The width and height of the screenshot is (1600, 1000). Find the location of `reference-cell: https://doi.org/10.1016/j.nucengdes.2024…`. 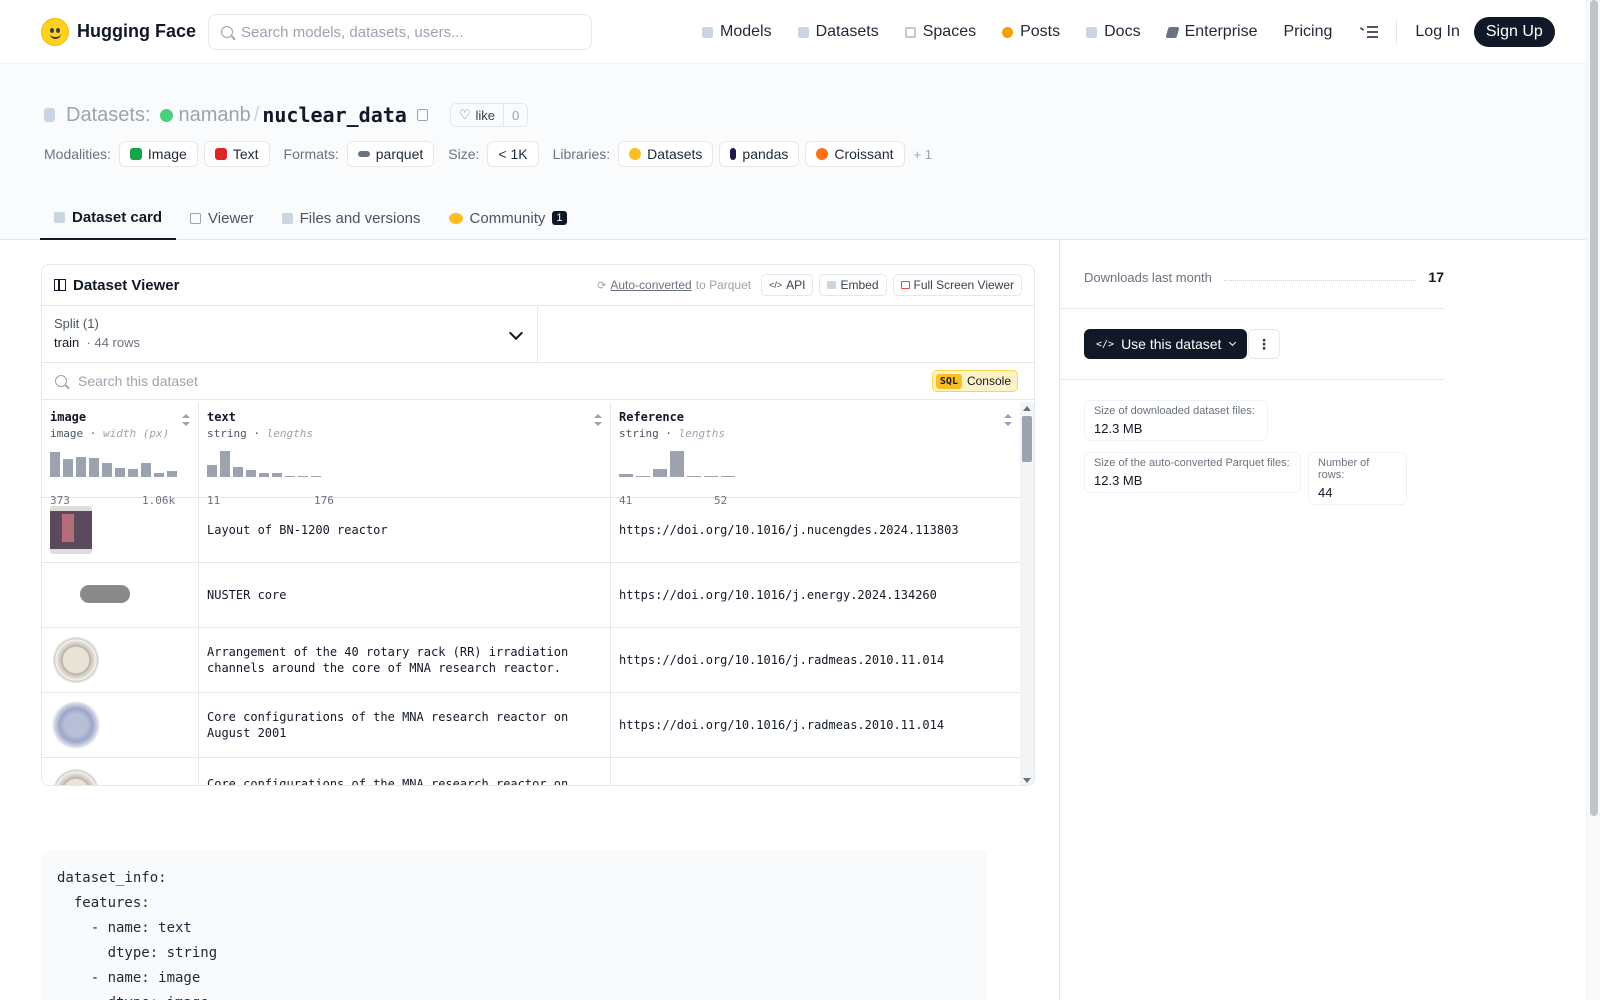

reference-cell: https://doi.org/10.1016/j.nucengdes.2024… is located at coordinates (815, 530).